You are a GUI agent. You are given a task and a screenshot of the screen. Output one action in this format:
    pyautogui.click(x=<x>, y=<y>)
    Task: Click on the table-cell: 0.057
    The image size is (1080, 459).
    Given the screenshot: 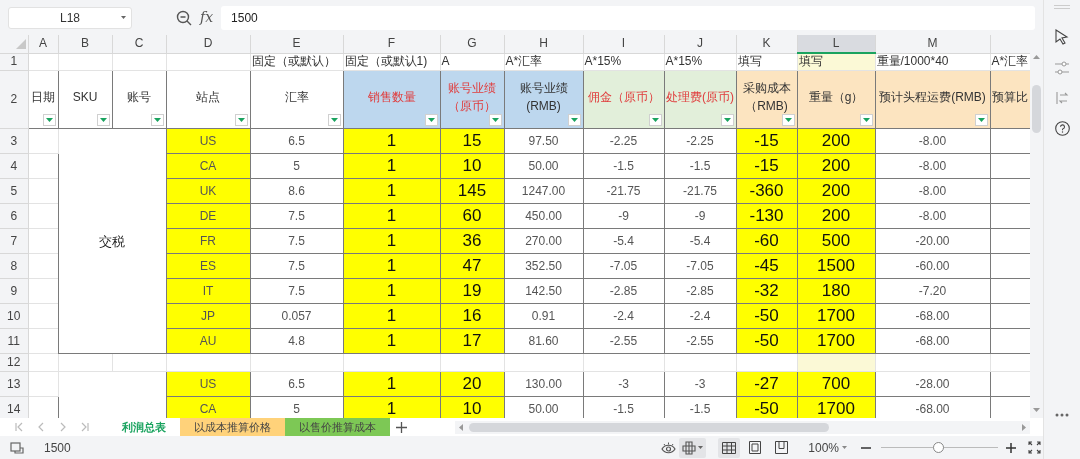 What is the action you would take?
    pyautogui.click(x=296, y=315)
    